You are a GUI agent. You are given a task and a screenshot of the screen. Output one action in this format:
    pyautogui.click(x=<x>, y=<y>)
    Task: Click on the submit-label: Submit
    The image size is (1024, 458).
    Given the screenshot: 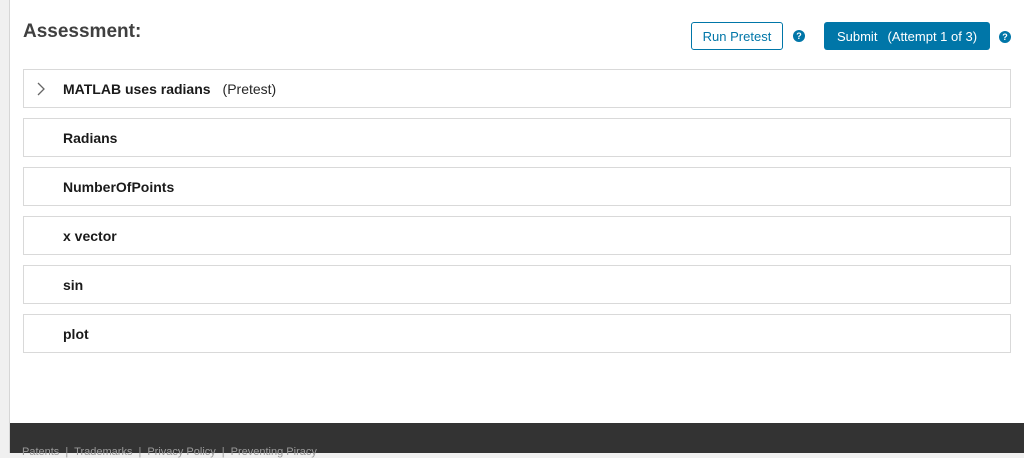 What is the action you would take?
    pyautogui.click(x=857, y=36)
    